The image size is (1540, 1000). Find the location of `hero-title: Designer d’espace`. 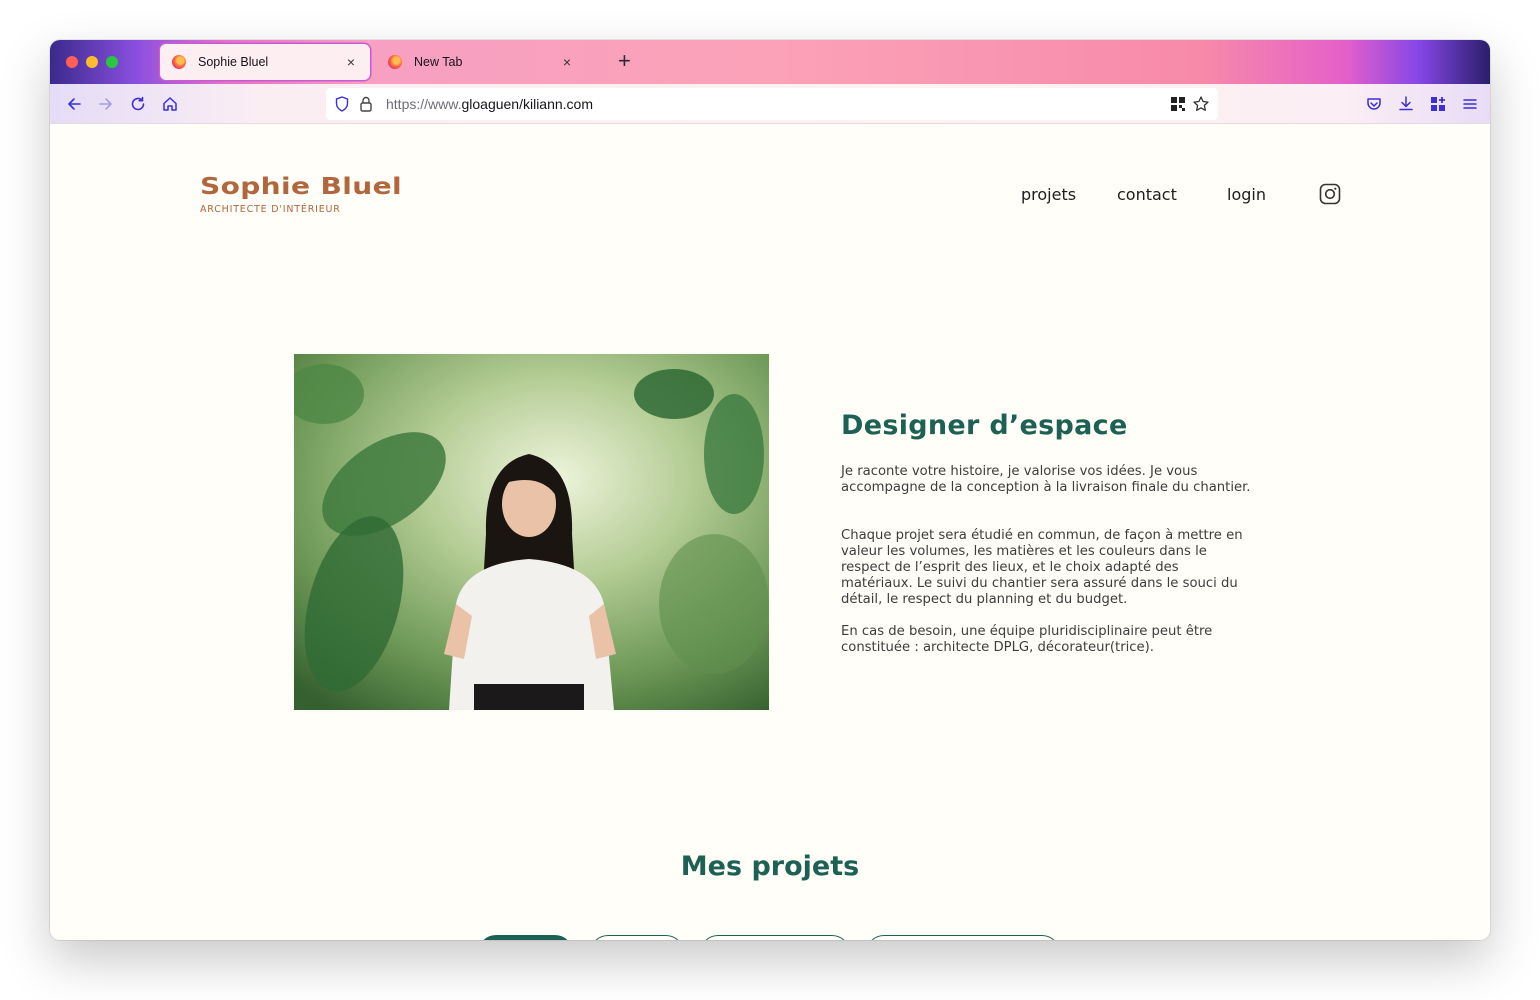

hero-title: Designer d’espace is located at coordinates (984, 425).